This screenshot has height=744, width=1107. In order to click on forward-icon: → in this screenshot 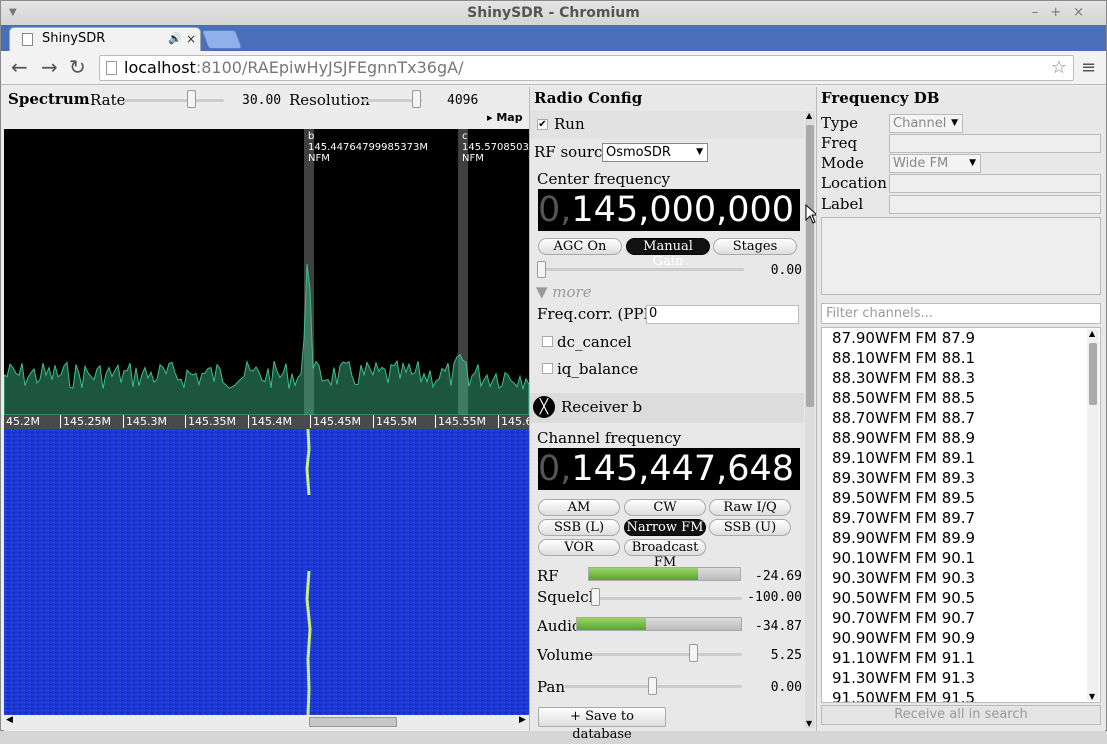, I will do `click(49, 67)`.